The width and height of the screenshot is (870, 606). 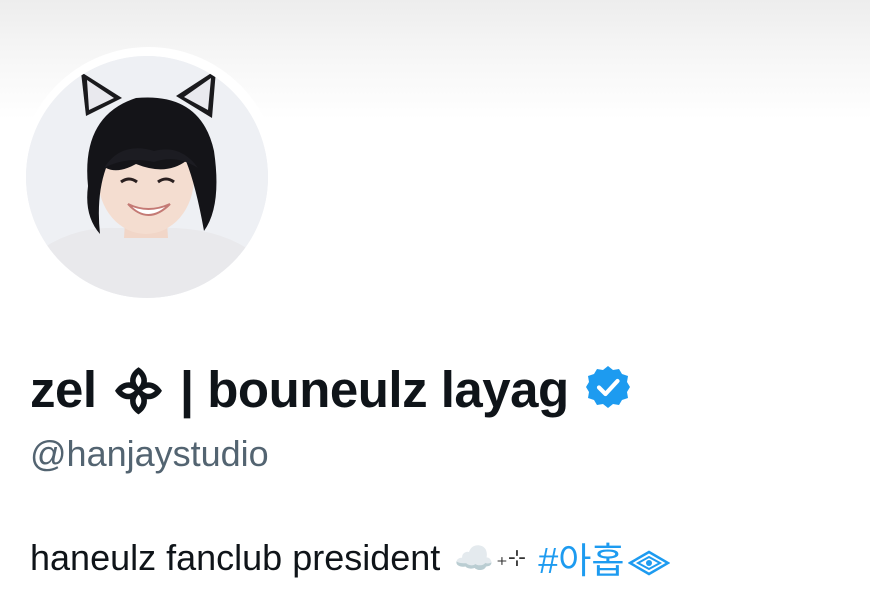 I want to click on verified-badge-icon, so click(x=608, y=387).